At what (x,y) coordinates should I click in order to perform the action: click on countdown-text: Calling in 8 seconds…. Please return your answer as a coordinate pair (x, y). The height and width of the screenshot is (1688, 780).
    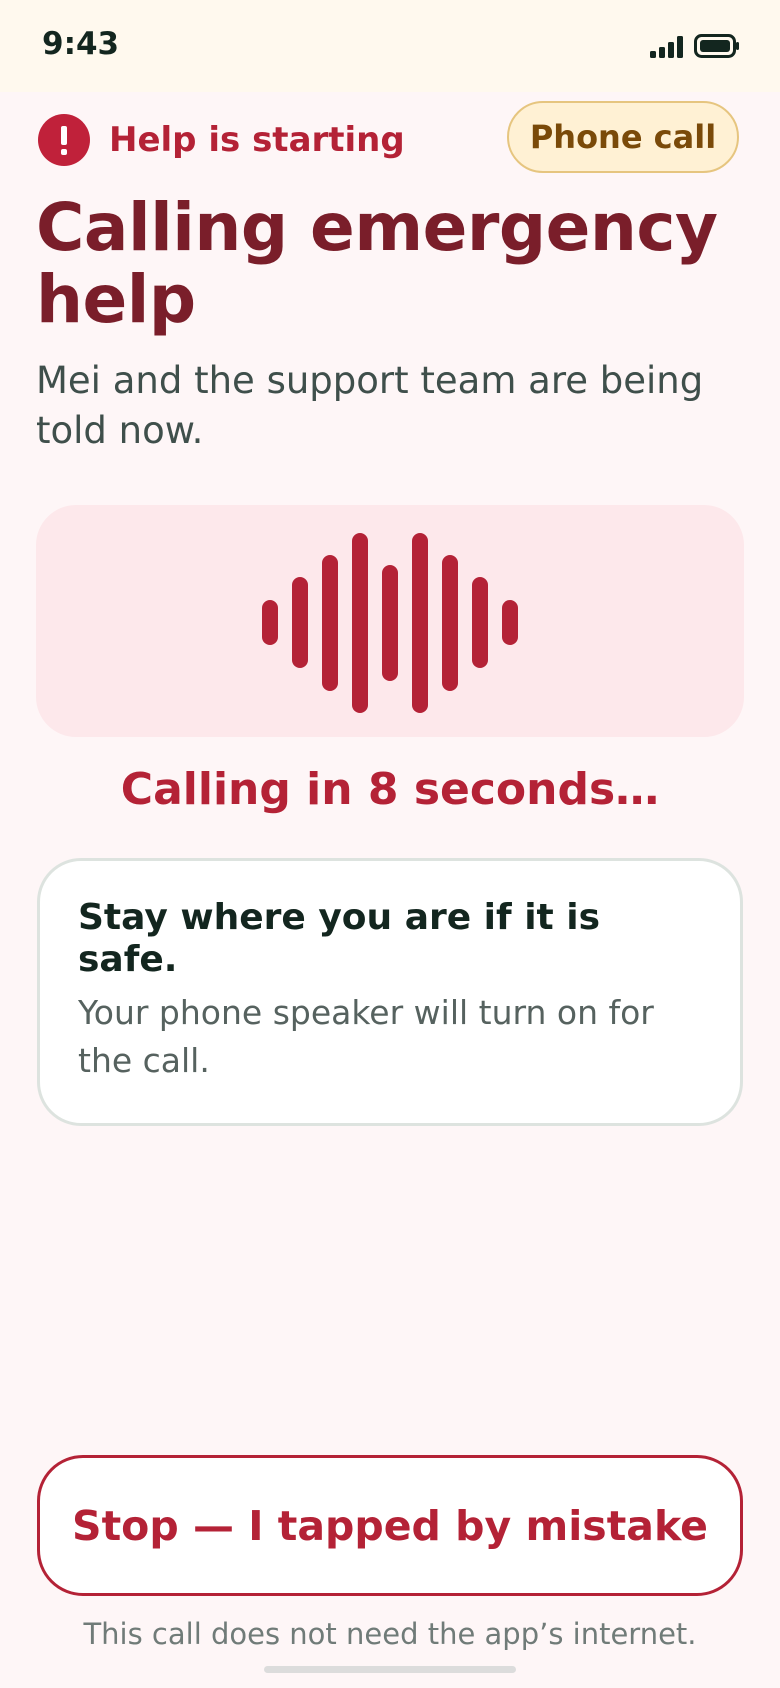
    Looking at the image, I should click on (390, 789).